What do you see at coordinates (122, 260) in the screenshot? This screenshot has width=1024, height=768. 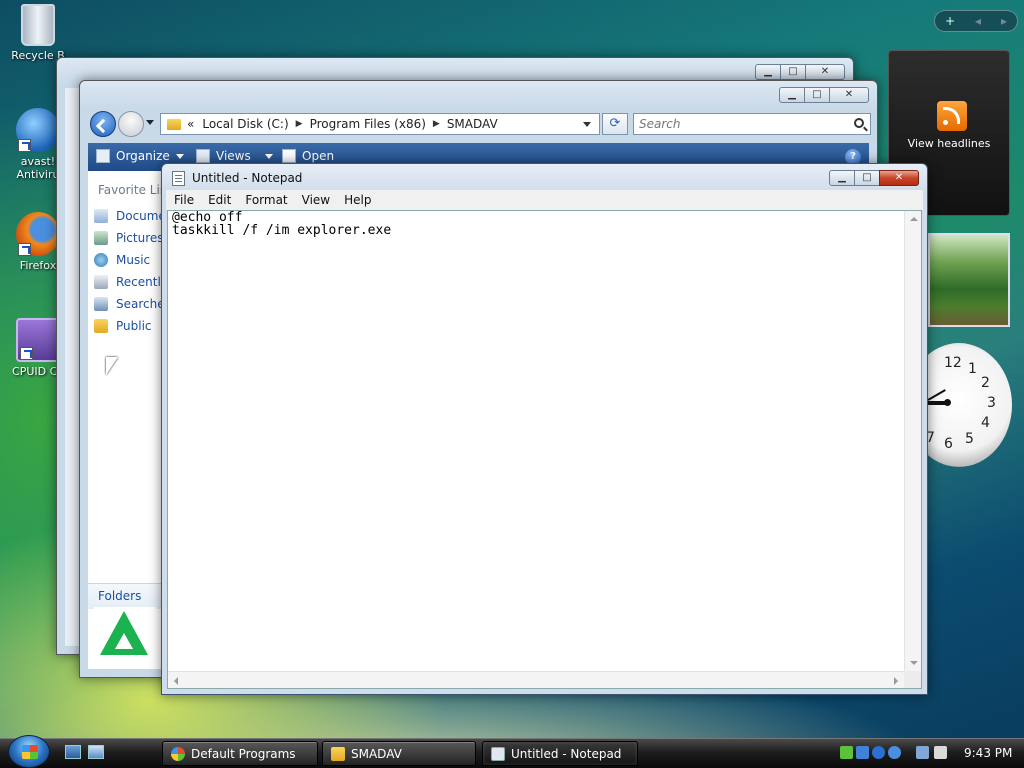 I see `nav-link-music: Music` at bounding box center [122, 260].